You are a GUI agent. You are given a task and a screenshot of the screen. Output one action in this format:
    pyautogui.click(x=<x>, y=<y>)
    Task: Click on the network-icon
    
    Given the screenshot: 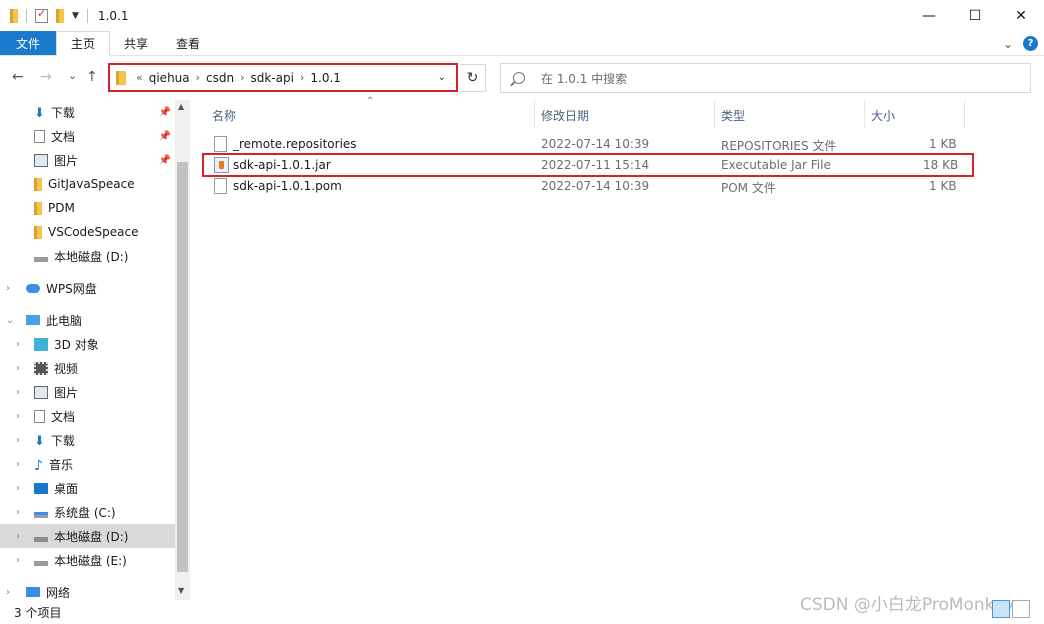 What is the action you would take?
    pyautogui.click(x=33, y=592)
    